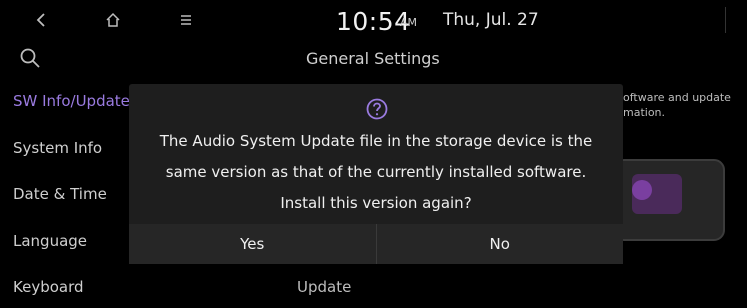 The image size is (747, 308). Describe the element at coordinates (409, 22) in the screenshot. I see `clock-ampm: AM` at that location.